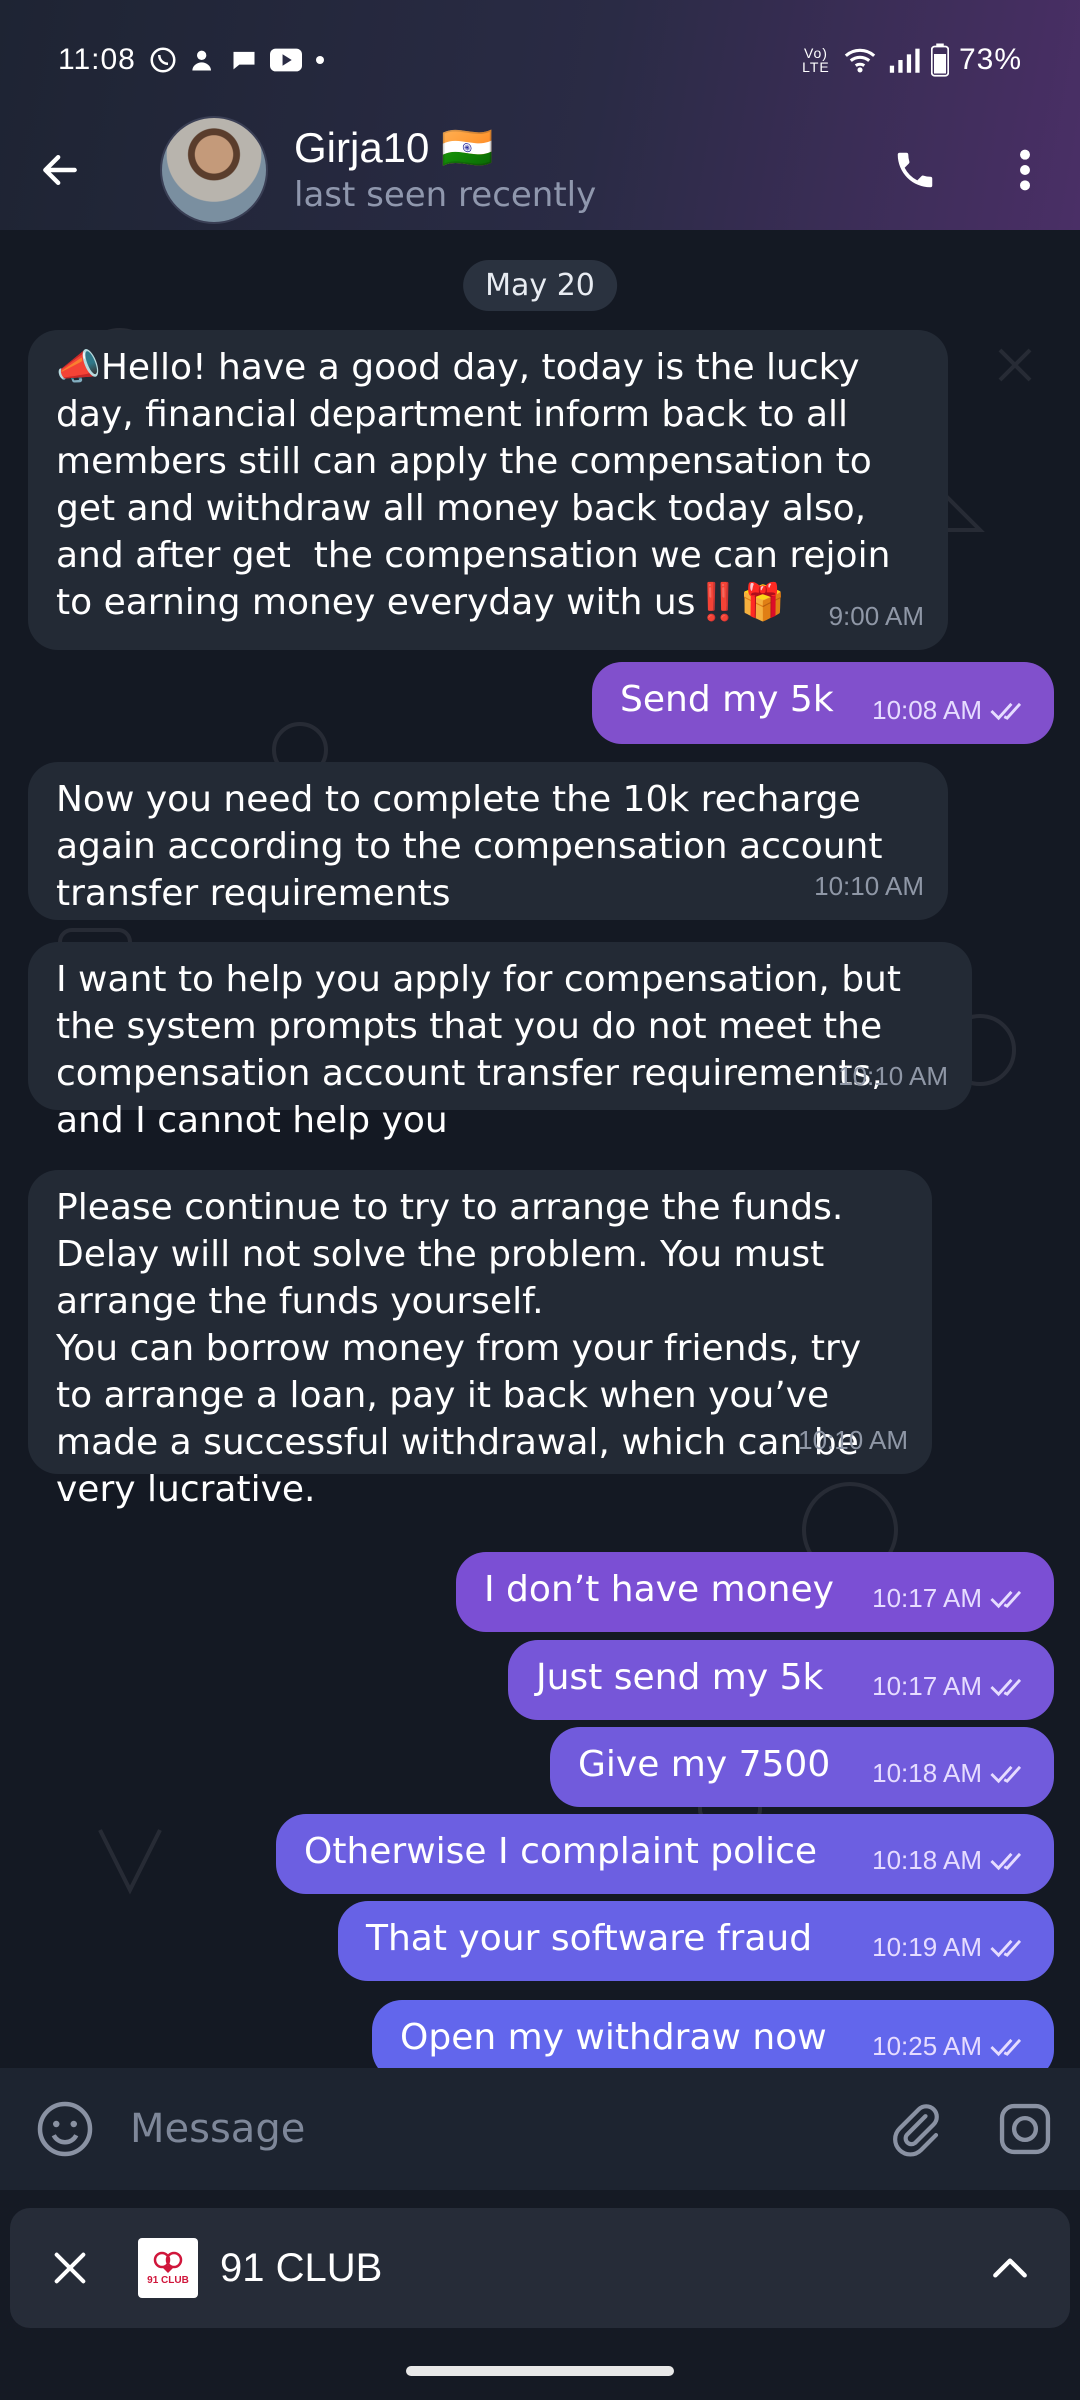  What do you see at coordinates (445, 195) in the screenshot?
I see `peer-last-seen: last seen recently` at bounding box center [445, 195].